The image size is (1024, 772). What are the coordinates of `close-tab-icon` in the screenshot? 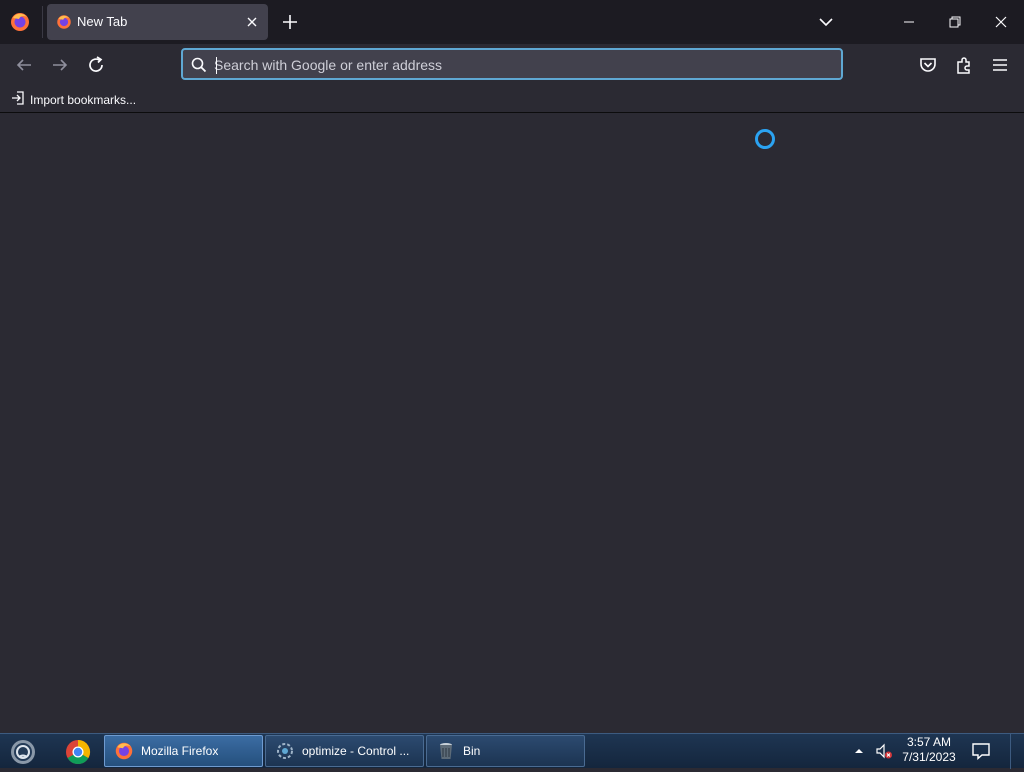 It's located at (252, 22).